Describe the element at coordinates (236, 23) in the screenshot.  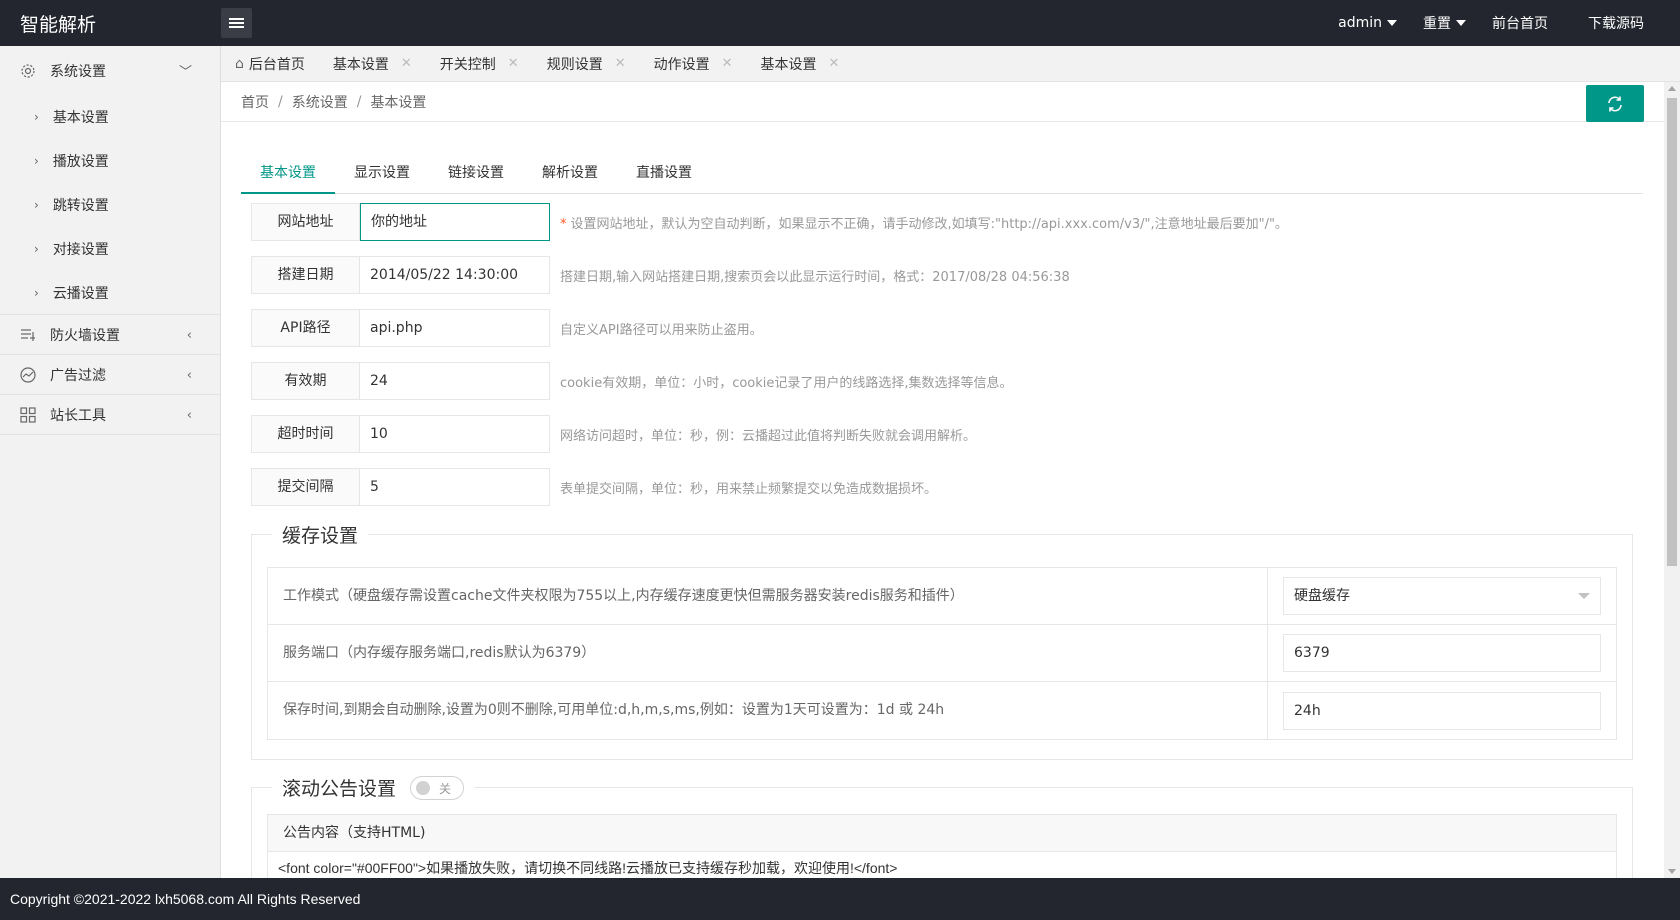
I see `menu-toggle-button` at that location.